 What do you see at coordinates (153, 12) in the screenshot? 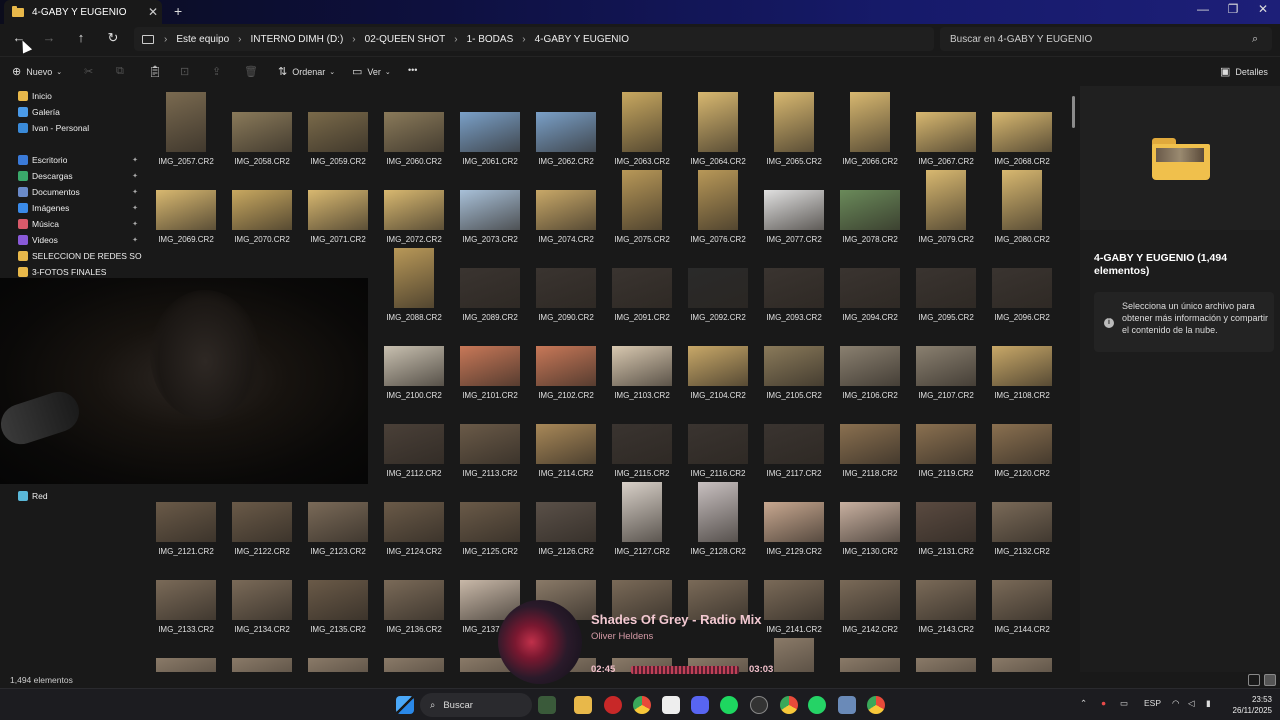
I see `tab-close-button: ✕` at bounding box center [153, 12].